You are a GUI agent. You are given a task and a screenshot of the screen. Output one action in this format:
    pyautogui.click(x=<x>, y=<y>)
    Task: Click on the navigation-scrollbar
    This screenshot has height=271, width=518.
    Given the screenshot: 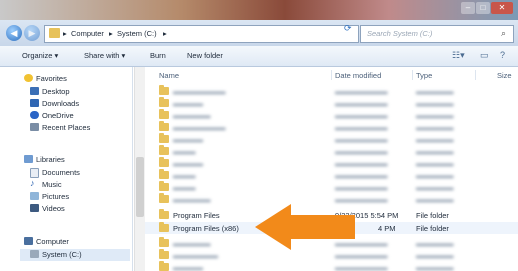 What is the action you would take?
    pyautogui.click(x=139, y=169)
    